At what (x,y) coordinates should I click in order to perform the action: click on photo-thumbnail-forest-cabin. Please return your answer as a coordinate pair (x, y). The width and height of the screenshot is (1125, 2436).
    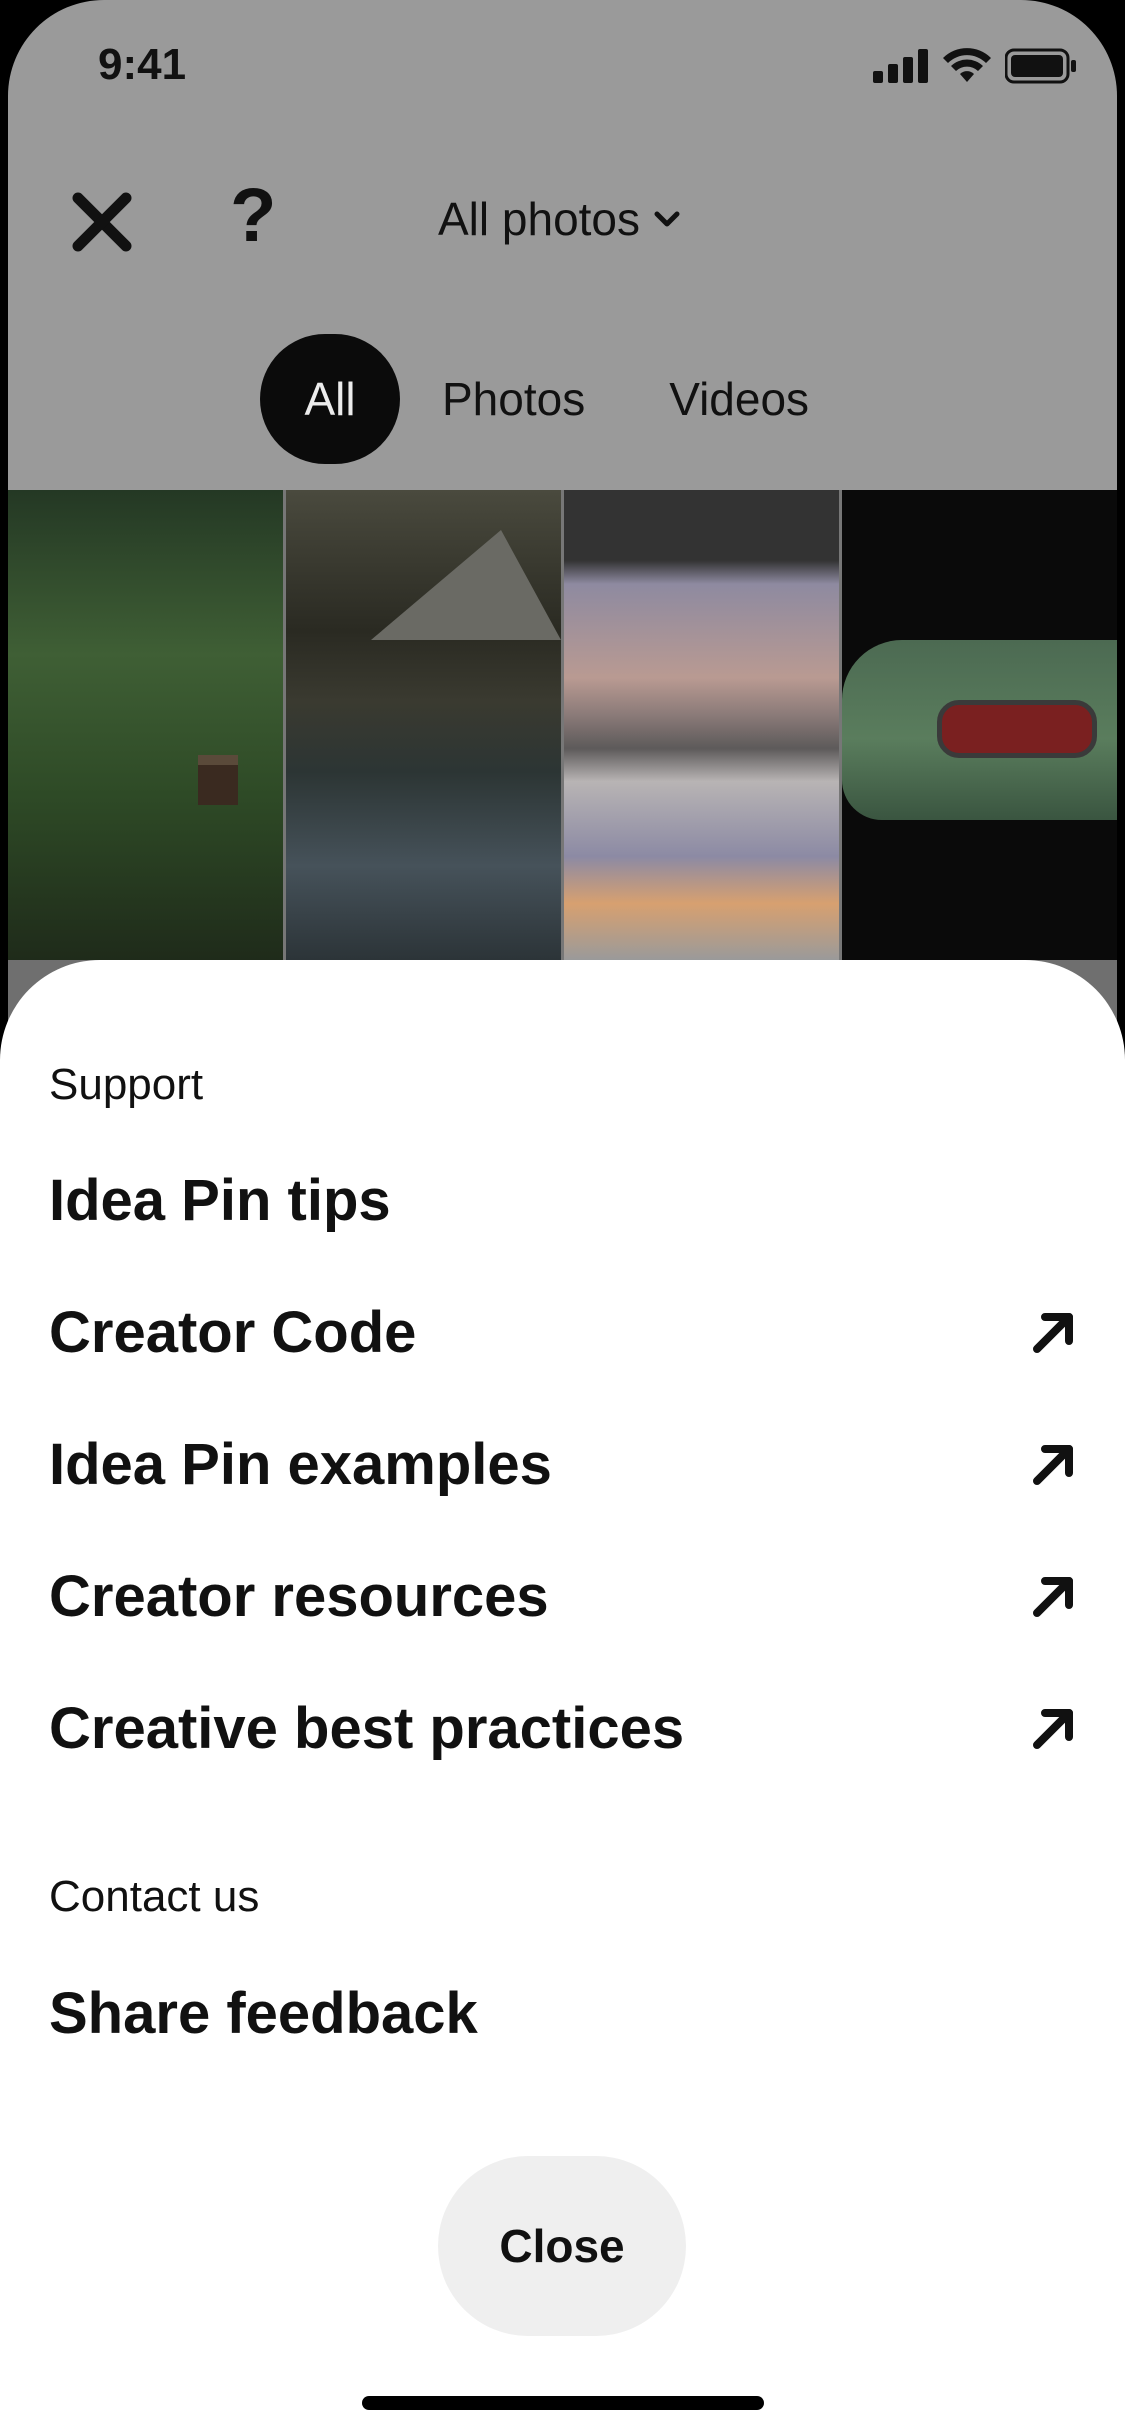
    Looking at the image, I should click on (145, 725).